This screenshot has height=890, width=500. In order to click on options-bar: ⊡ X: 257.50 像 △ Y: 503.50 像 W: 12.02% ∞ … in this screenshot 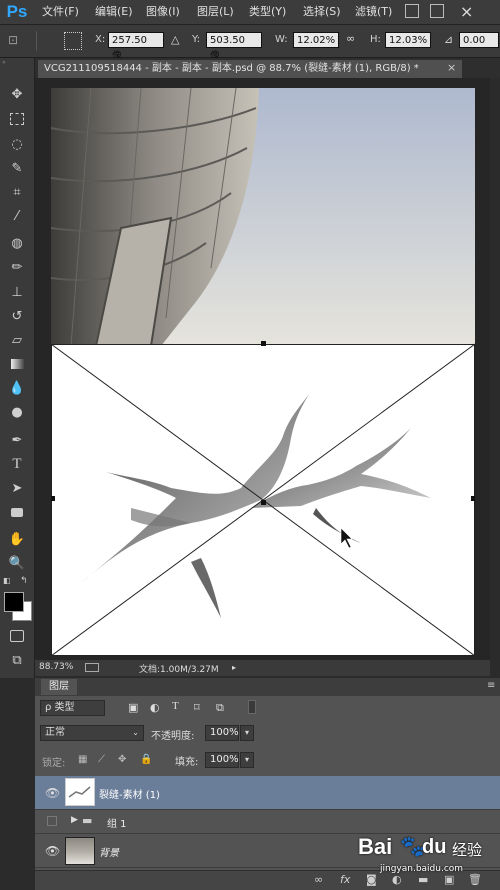, I will do `click(250, 43)`.